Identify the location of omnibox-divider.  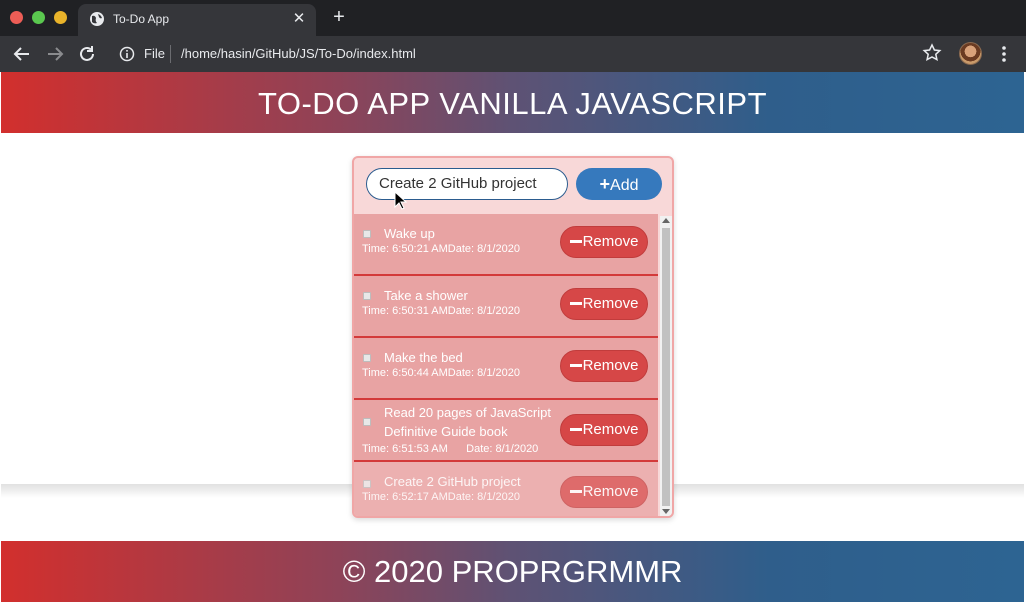
(170, 54).